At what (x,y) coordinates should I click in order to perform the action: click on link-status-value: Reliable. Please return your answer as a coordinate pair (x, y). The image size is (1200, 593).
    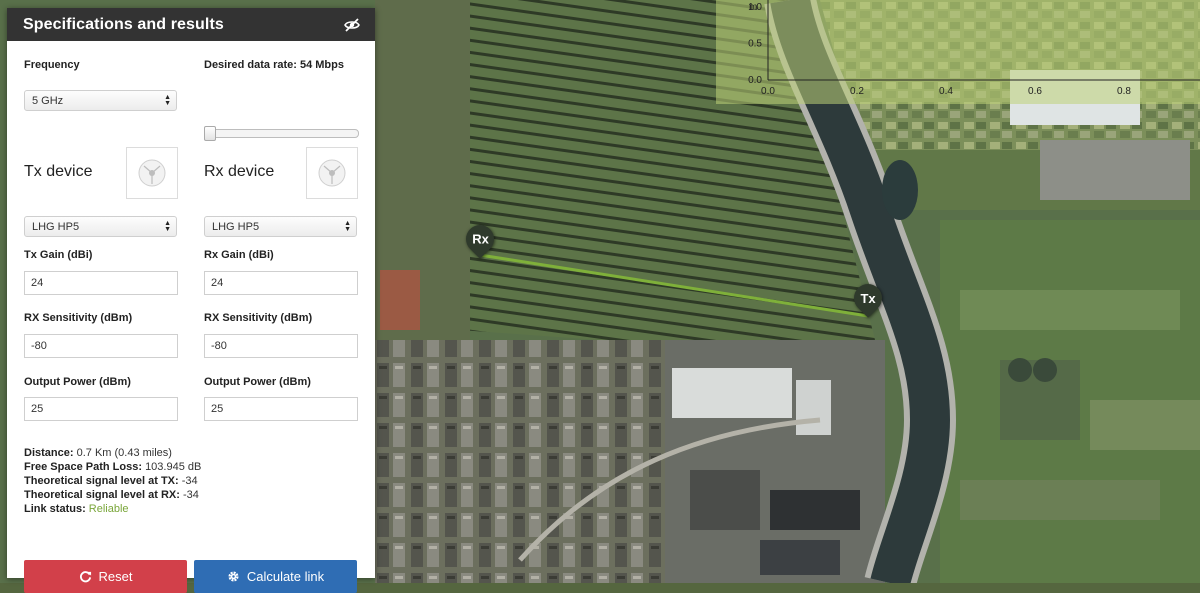
    Looking at the image, I should click on (108, 509).